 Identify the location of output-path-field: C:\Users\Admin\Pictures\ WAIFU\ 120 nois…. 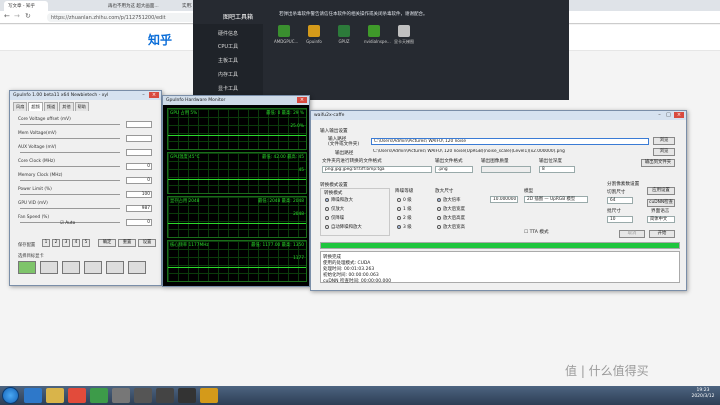
(510, 152).